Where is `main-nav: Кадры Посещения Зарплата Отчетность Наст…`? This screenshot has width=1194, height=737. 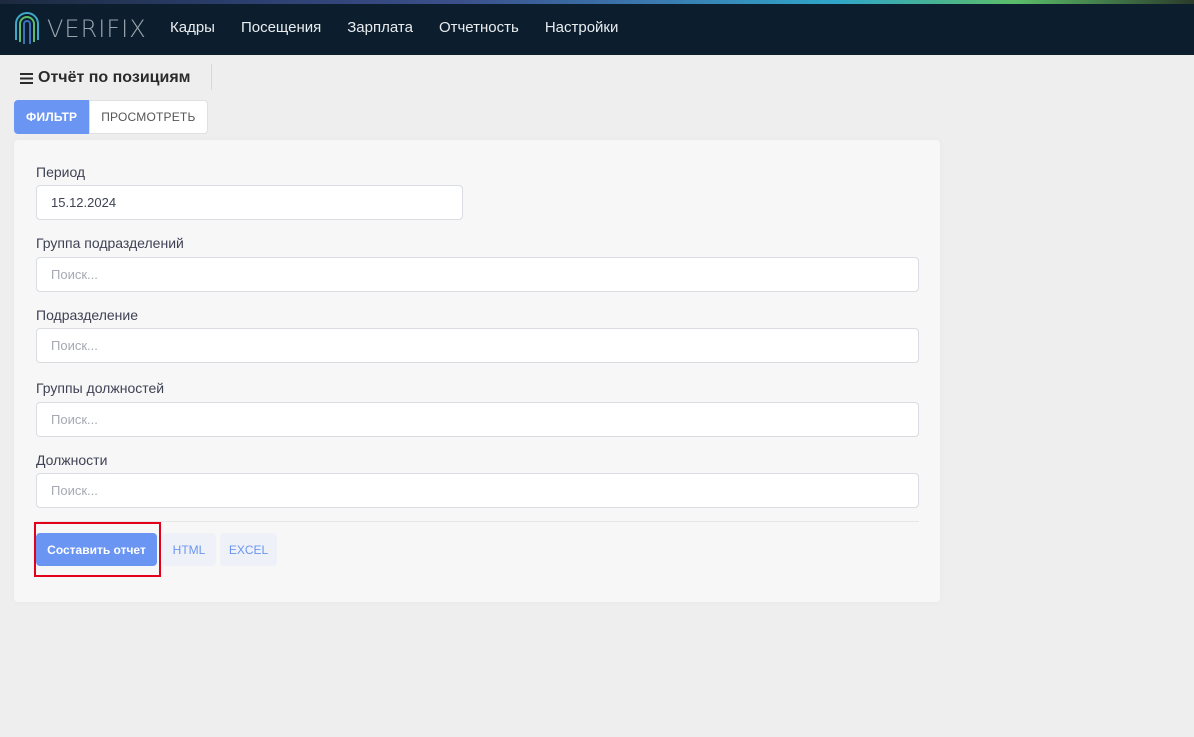
main-nav: Кадры Посещения Зарплата Отчетность Наст… is located at coordinates (394, 27).